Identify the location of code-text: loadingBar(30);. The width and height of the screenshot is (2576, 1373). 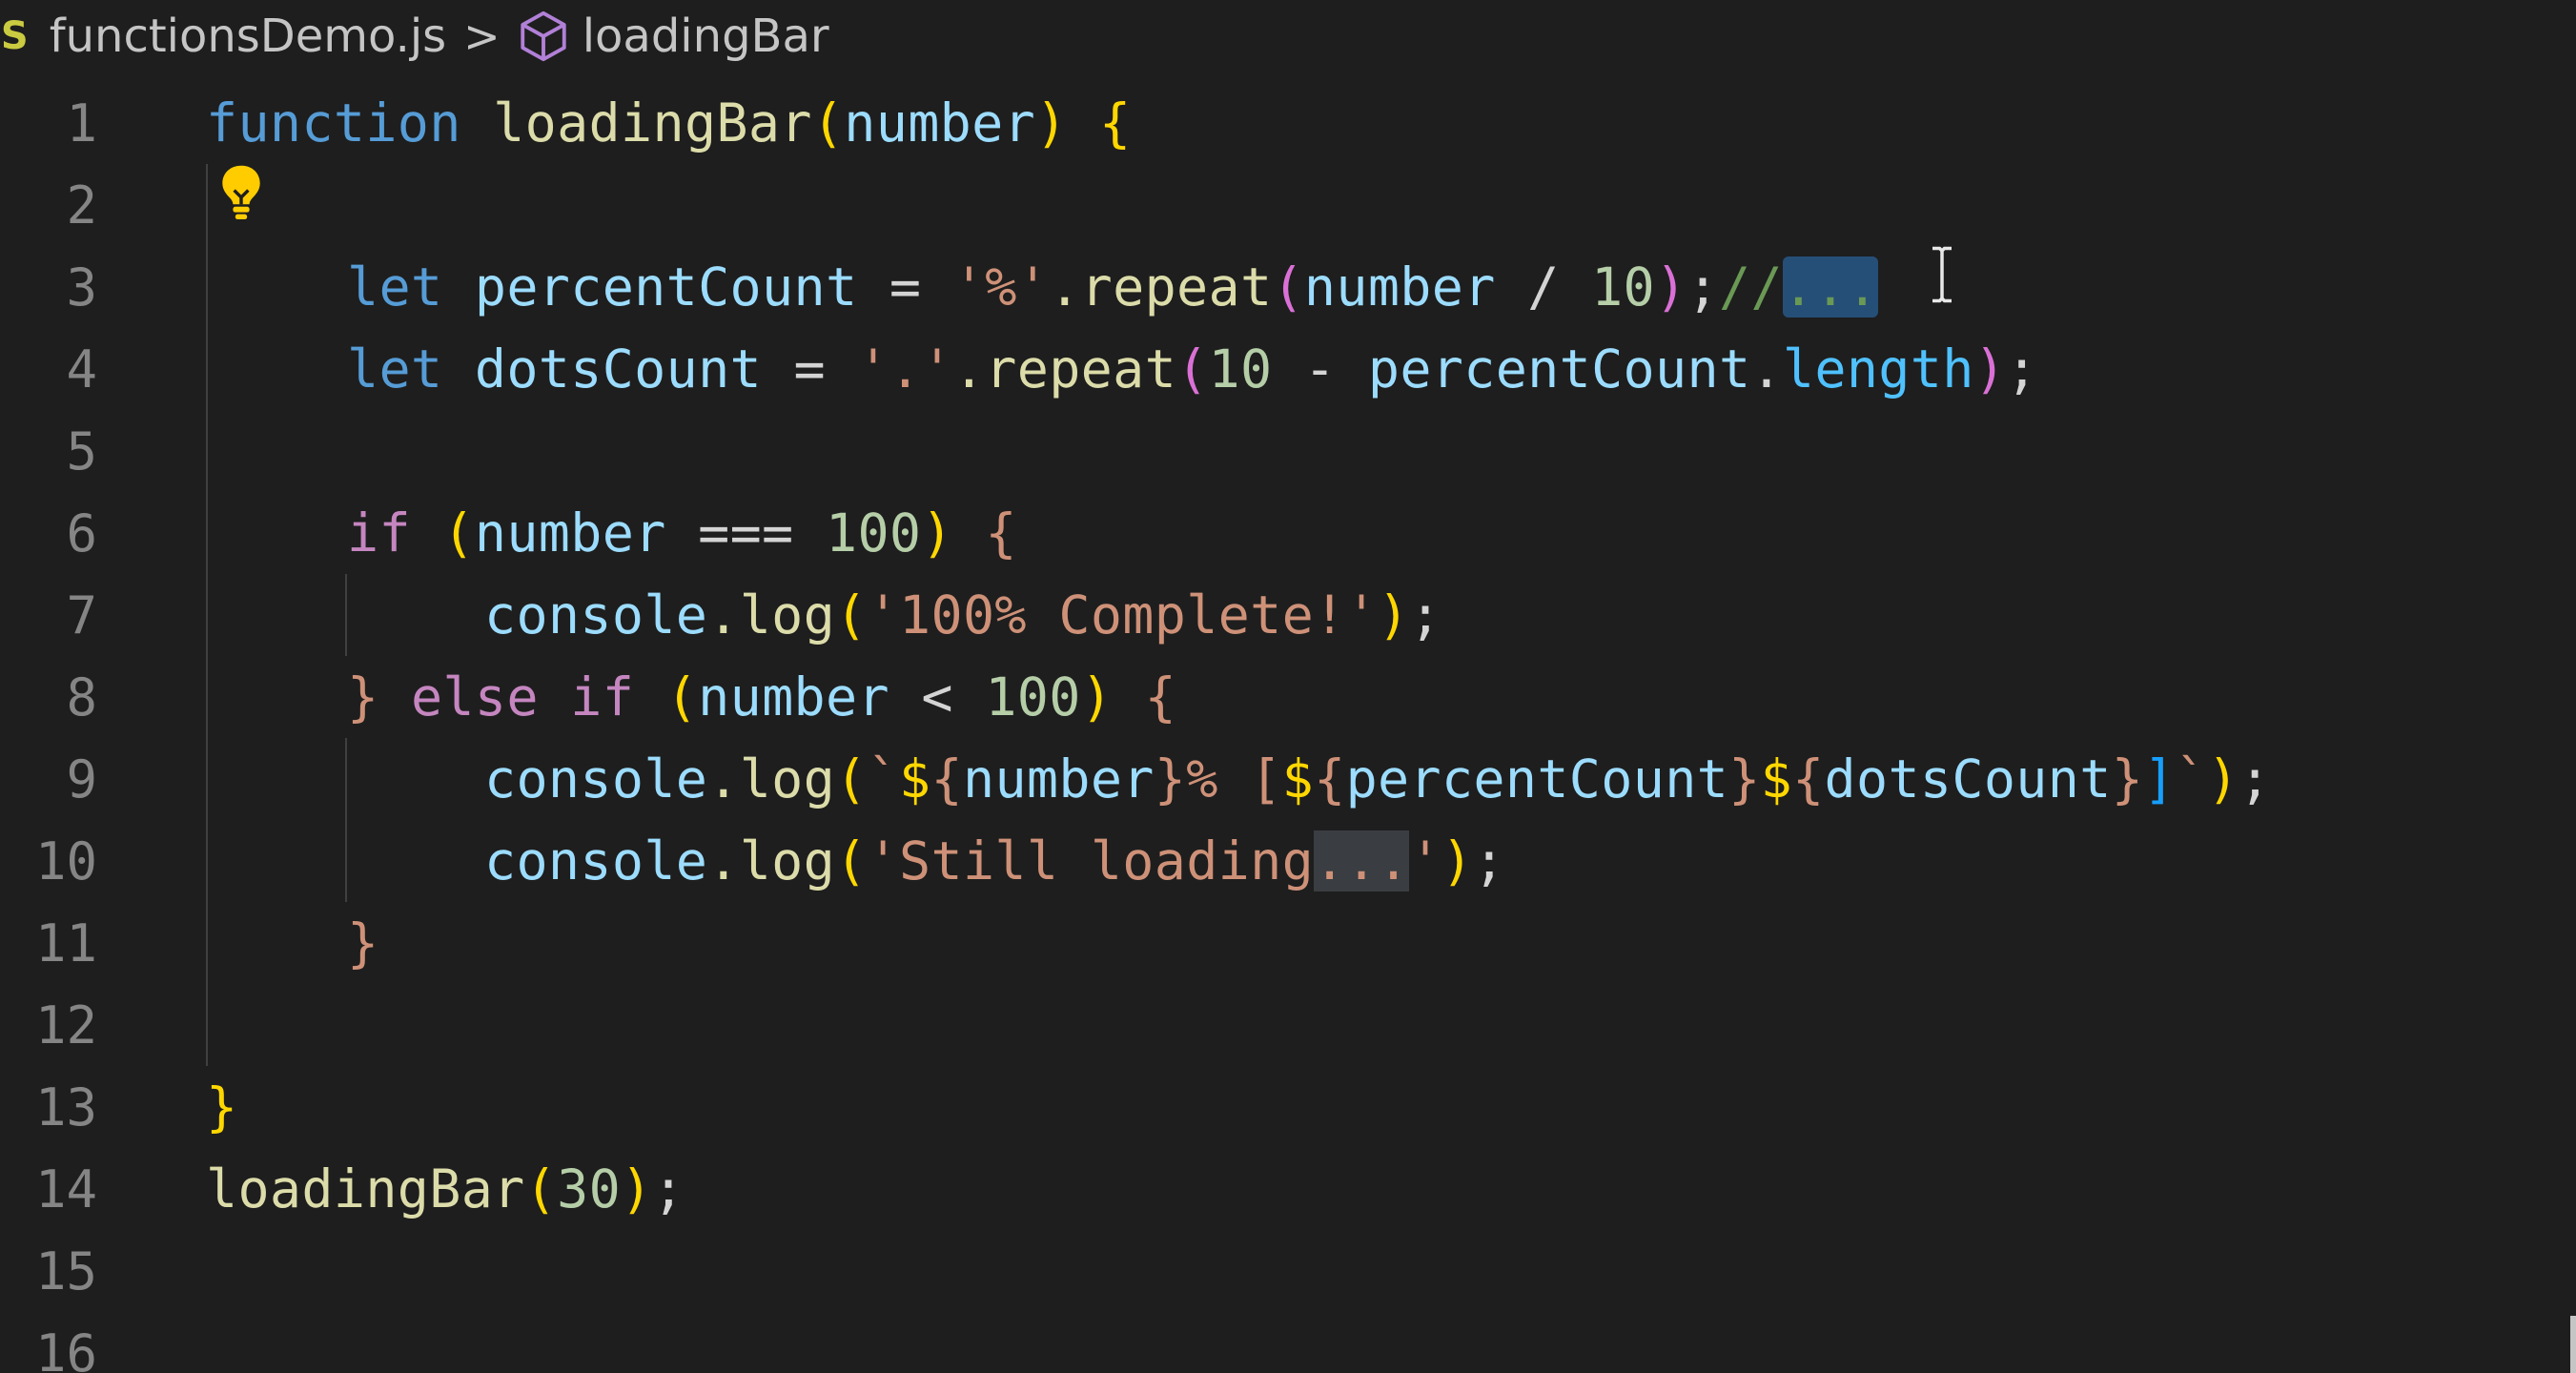
(445, 1188).